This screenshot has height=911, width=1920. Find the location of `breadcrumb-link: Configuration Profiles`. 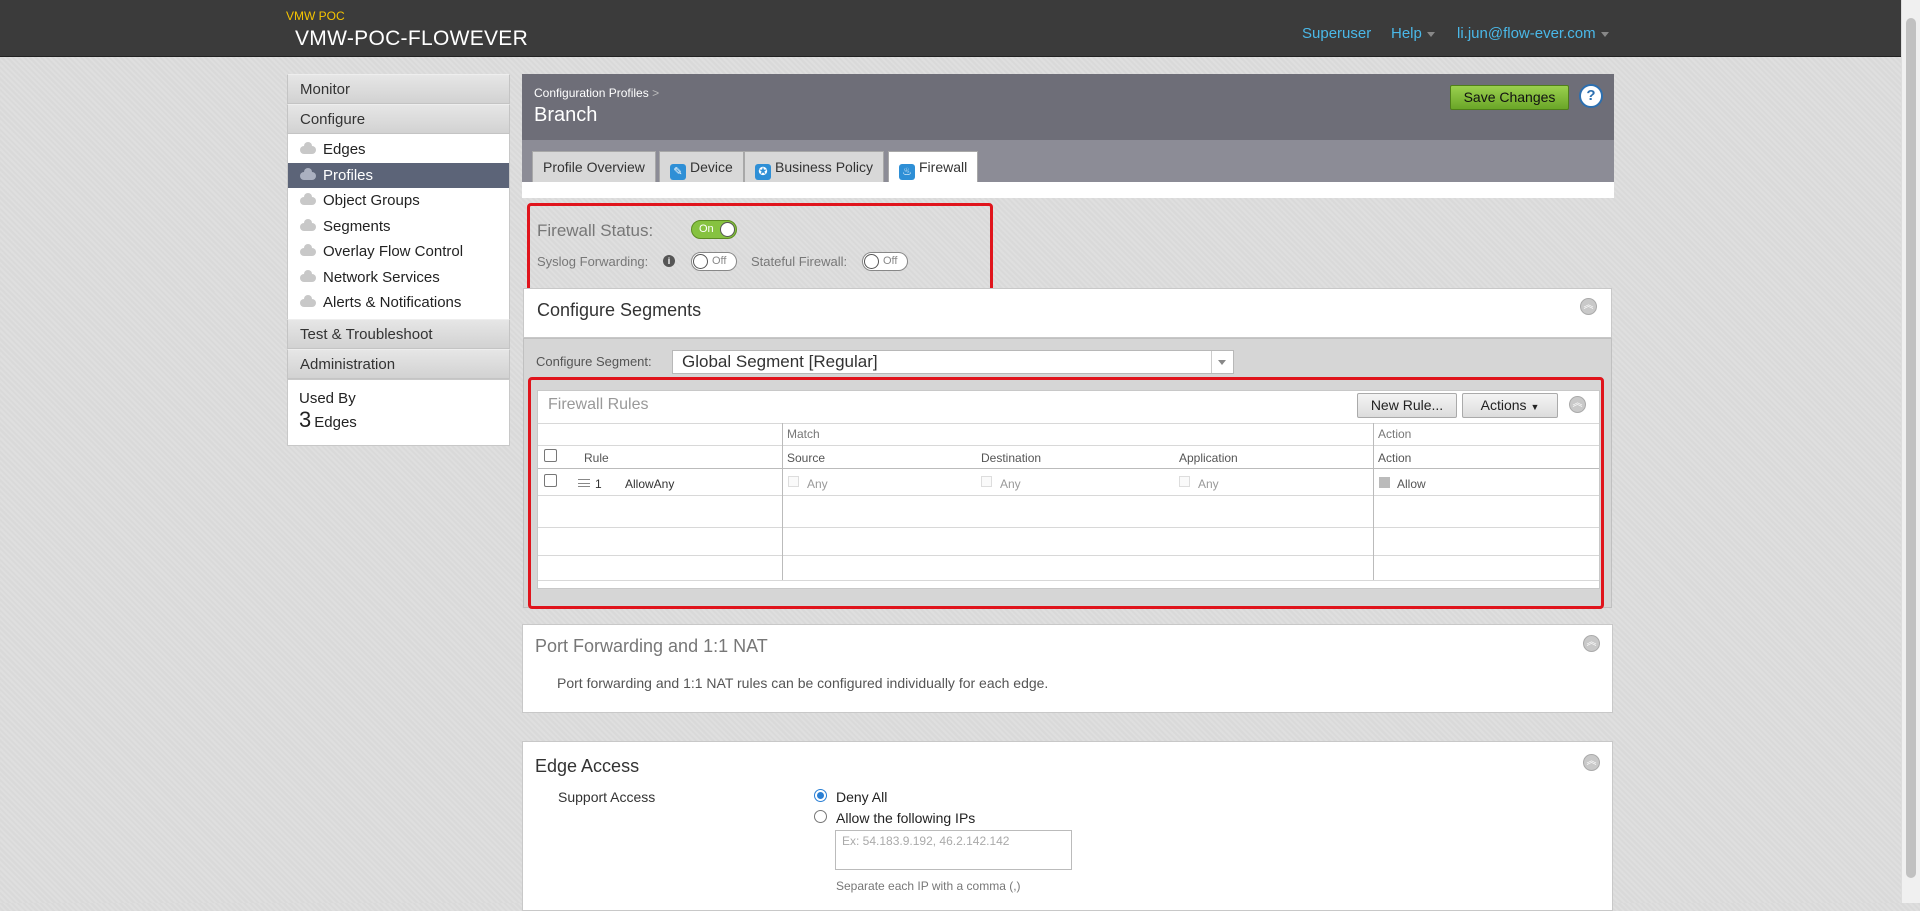

breadcrumb-link: Configuration Profiles is located at coordinates (591, 93).